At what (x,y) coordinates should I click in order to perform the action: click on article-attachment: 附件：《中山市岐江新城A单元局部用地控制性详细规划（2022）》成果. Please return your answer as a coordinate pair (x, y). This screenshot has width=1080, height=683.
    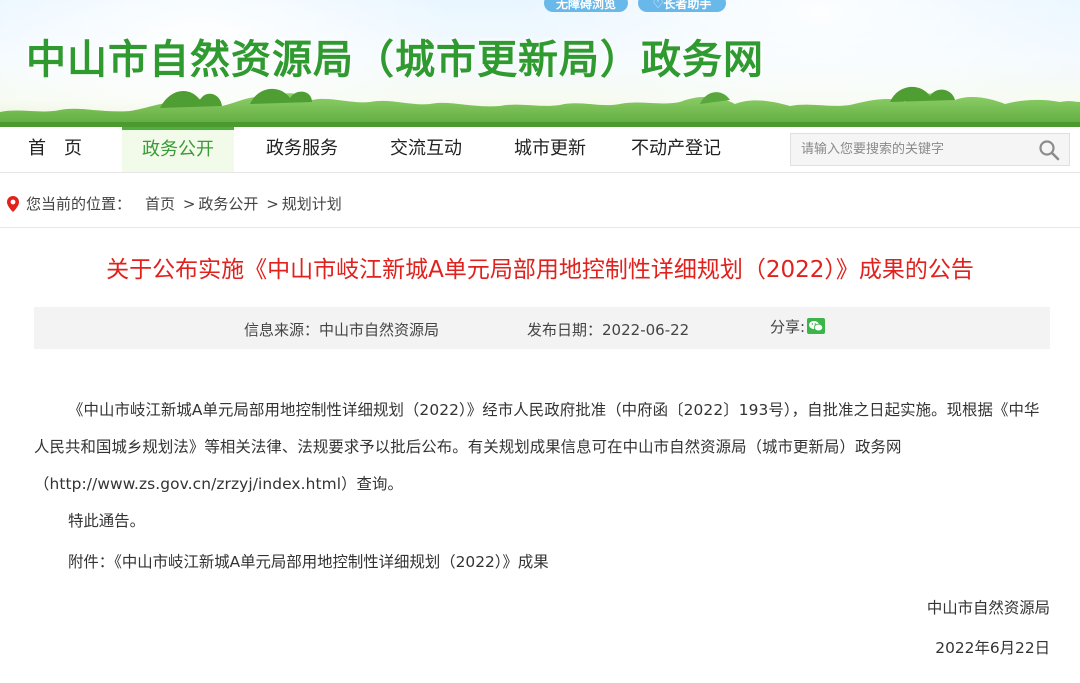
    Looking at the image, I should click on (542, 562).